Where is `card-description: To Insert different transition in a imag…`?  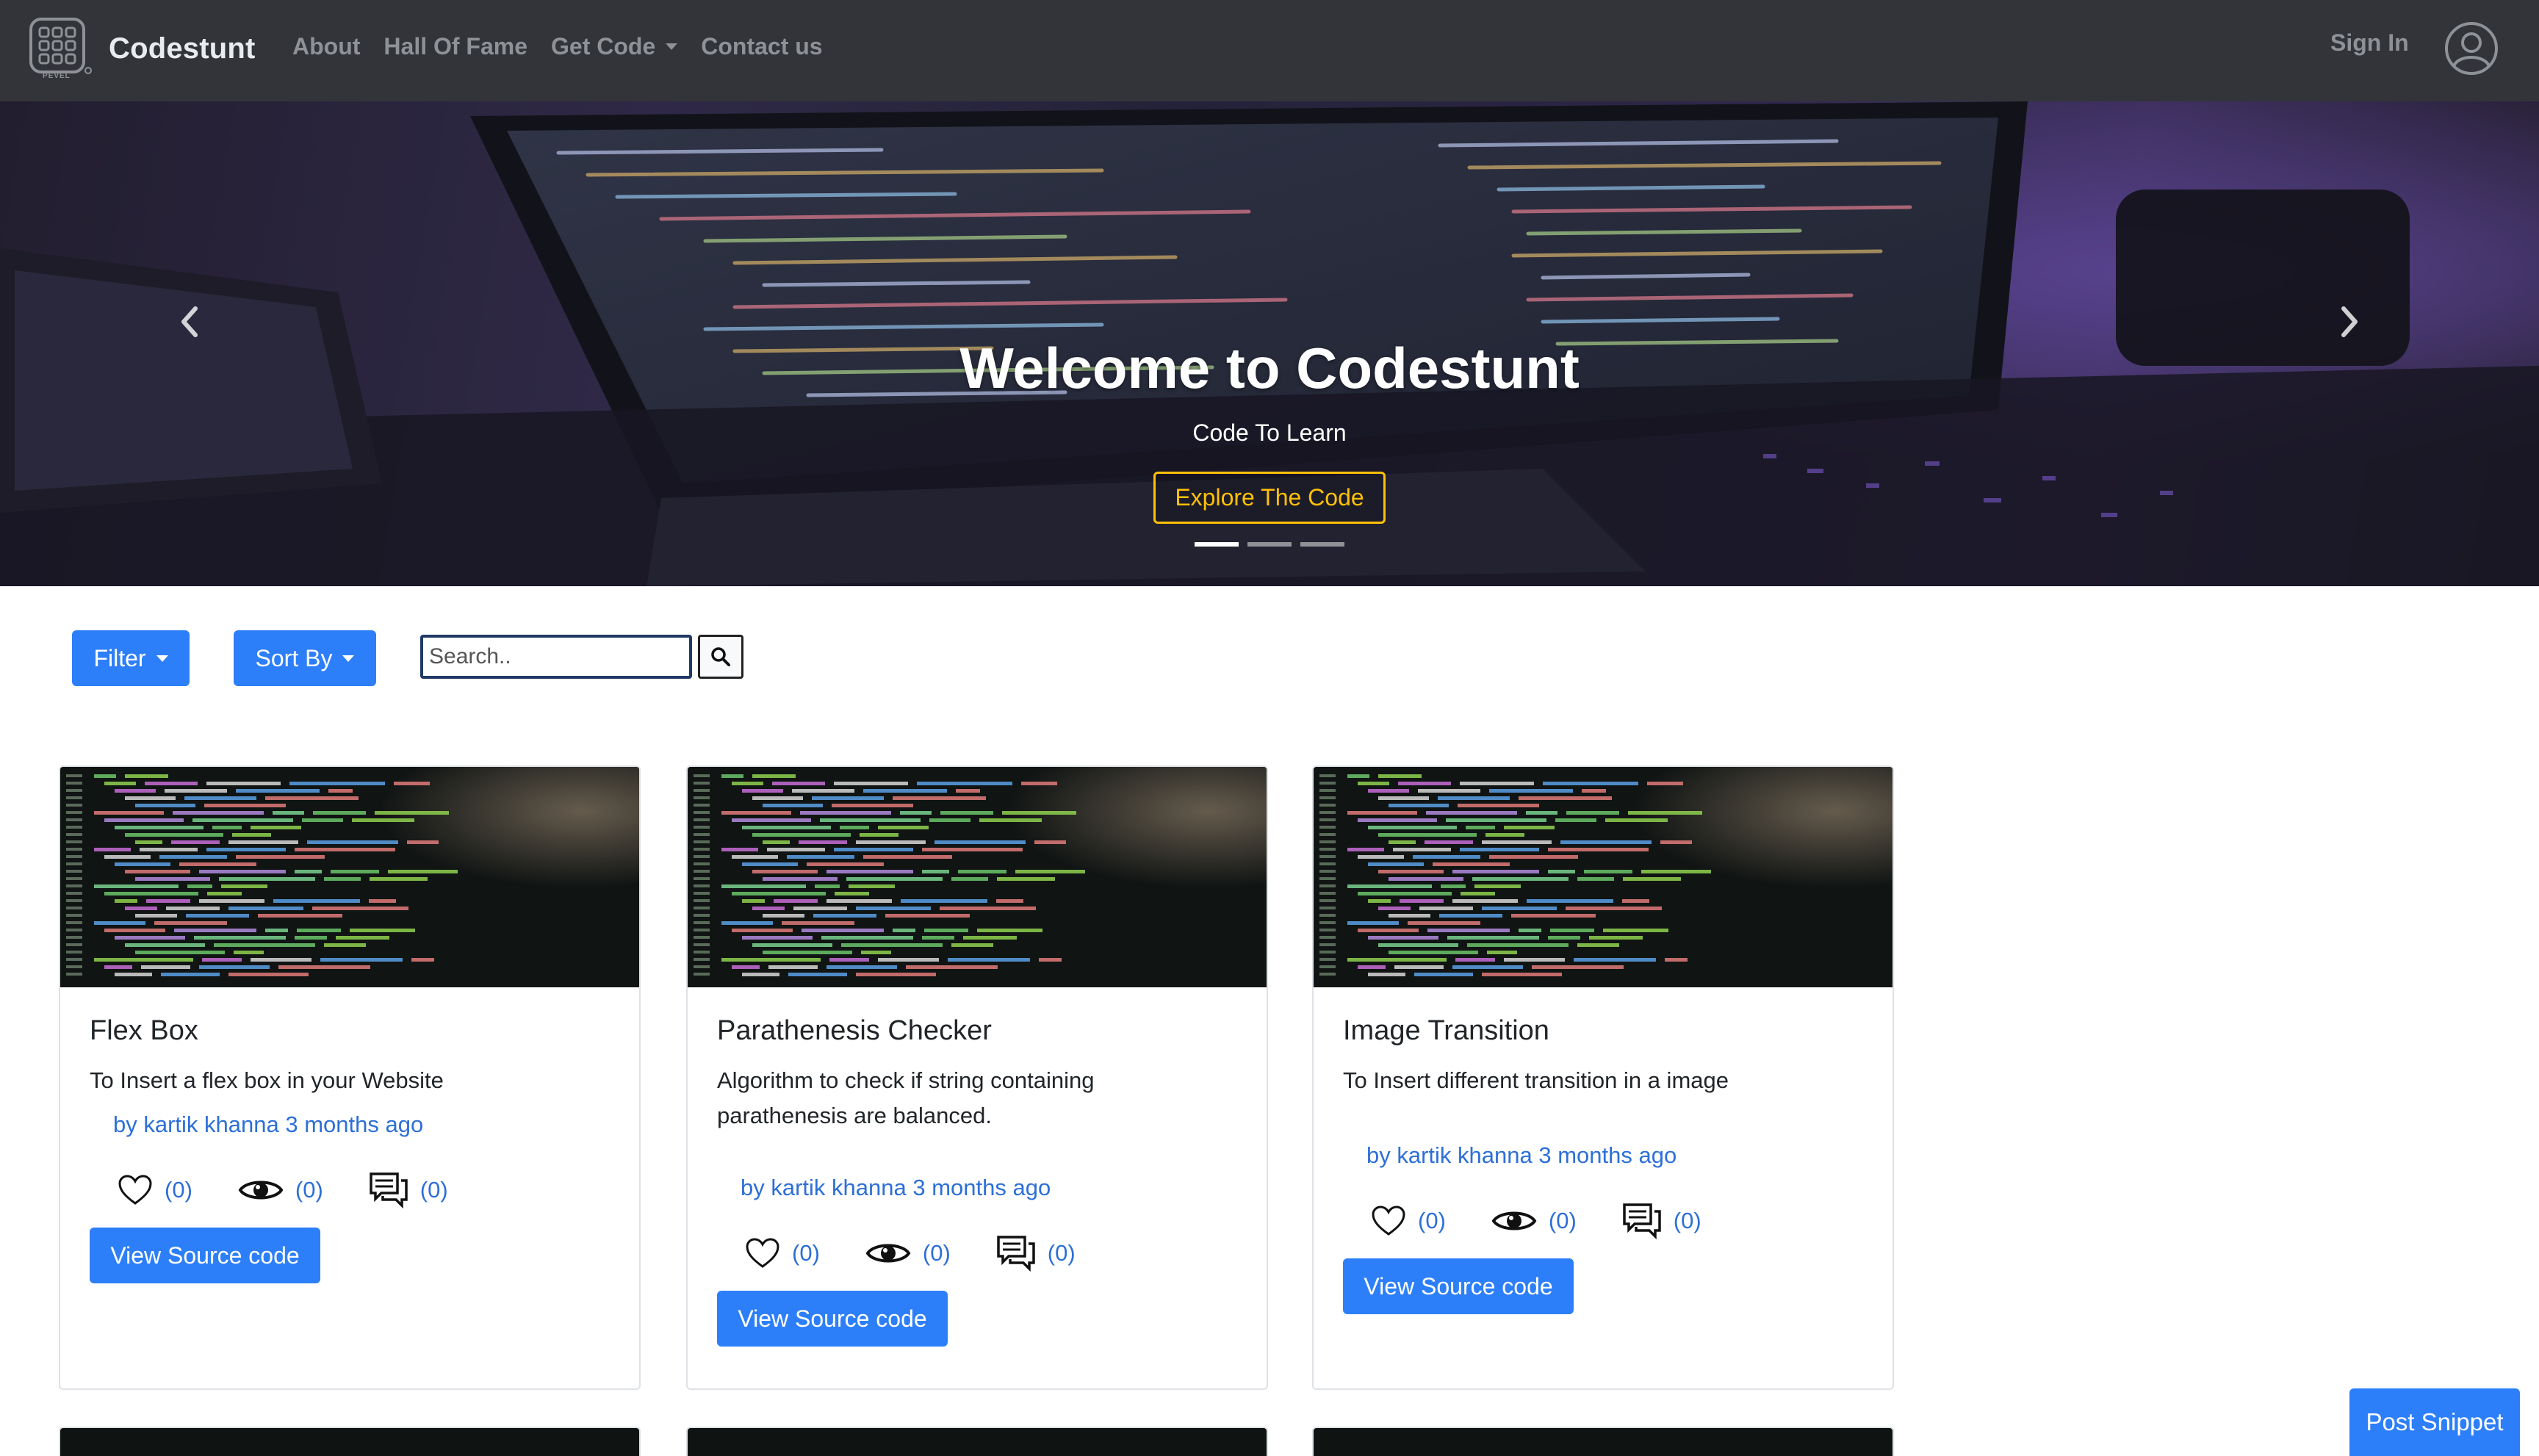 card-description: To Insert different transition in a imag… is located at coordinates (1536, 1080).